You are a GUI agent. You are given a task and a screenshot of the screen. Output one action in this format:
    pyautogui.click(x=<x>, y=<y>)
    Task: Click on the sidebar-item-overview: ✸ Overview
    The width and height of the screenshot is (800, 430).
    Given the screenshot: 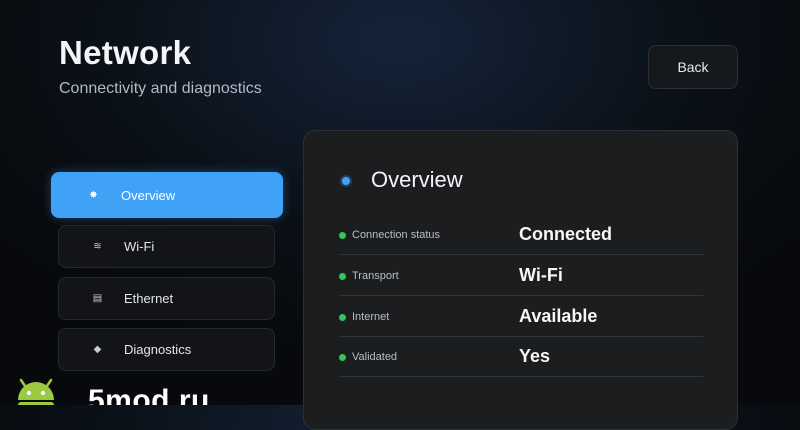 What is the action you would take?
    pyautogui.click(x=167, y=195)
    